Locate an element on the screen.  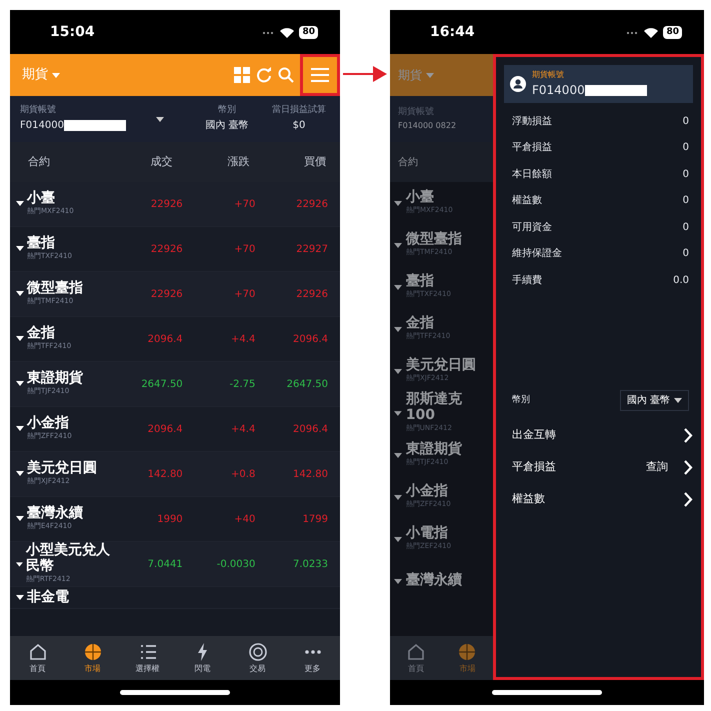
coin-icon is located at coordinates (258, 652).